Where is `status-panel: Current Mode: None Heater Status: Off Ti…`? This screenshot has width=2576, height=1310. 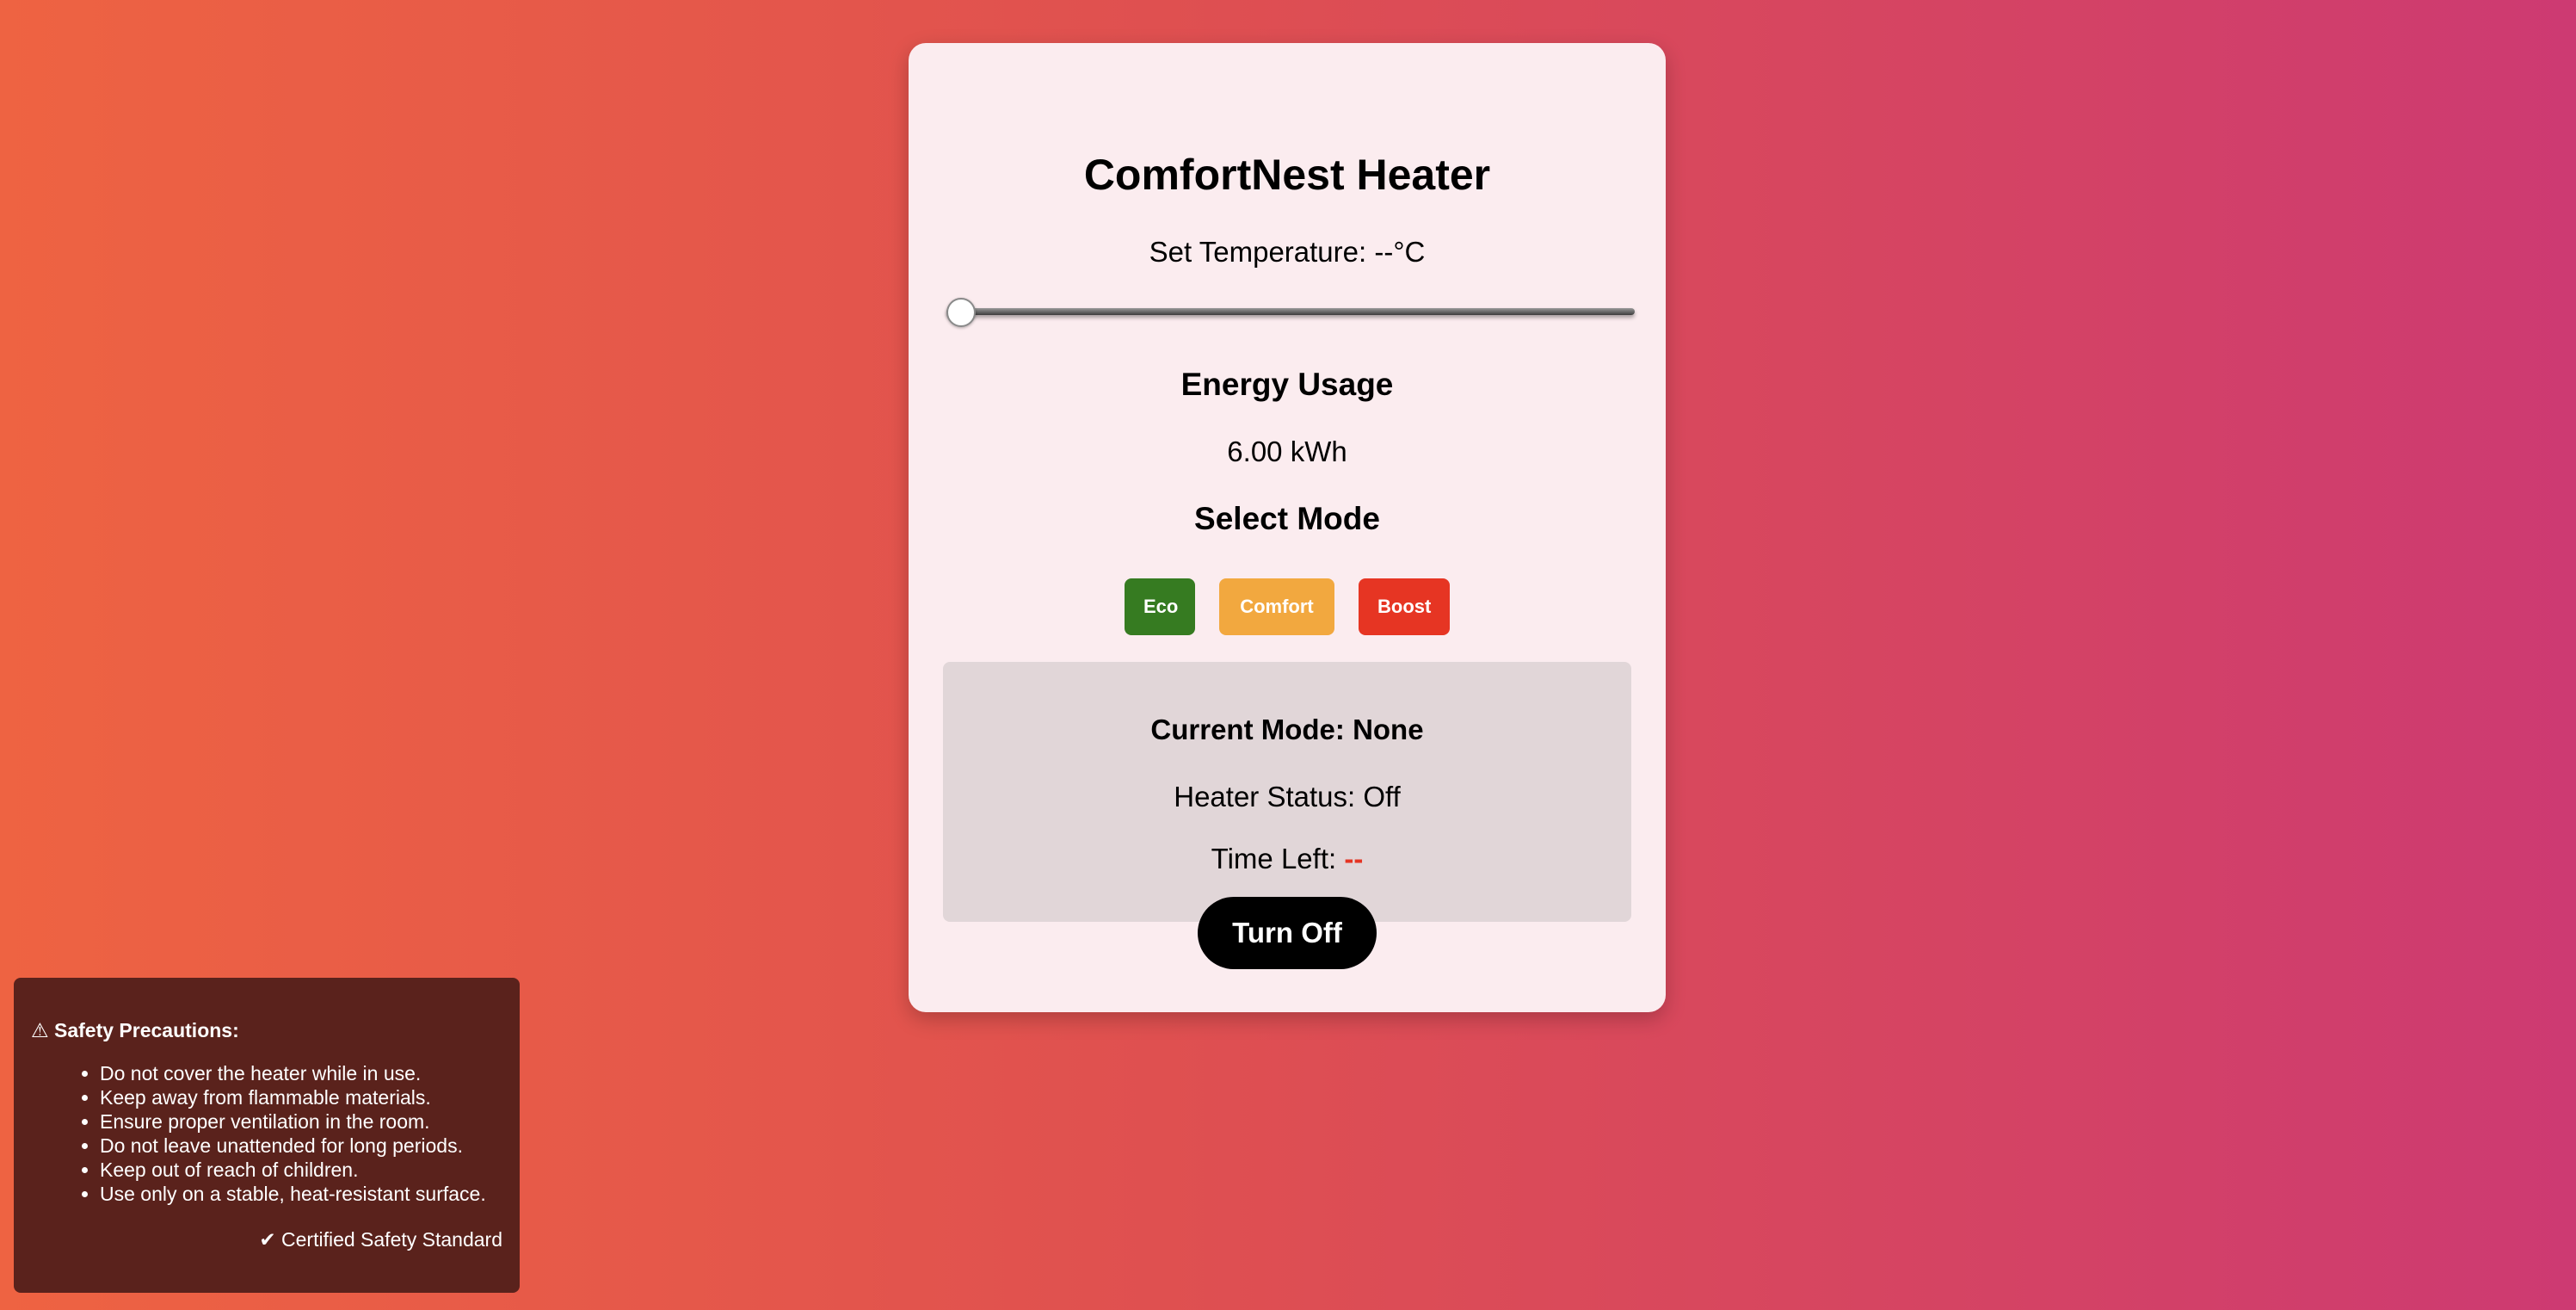
status-panel: Current Mode: None Heater Status: Off Ti… is located at coordinates (1287, 792).